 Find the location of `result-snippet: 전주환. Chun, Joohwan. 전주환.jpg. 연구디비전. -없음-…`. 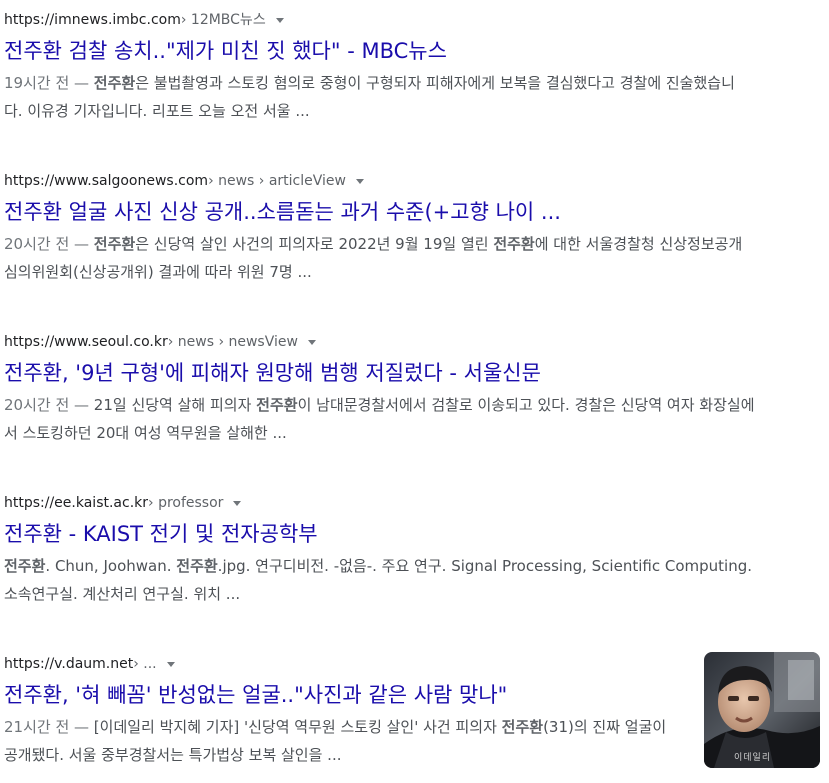

result-snippet: 전주환. Chun, Joohwan. 전주환.jpg. 연구디비전. -없음-… is located at coordinates (379, 580).